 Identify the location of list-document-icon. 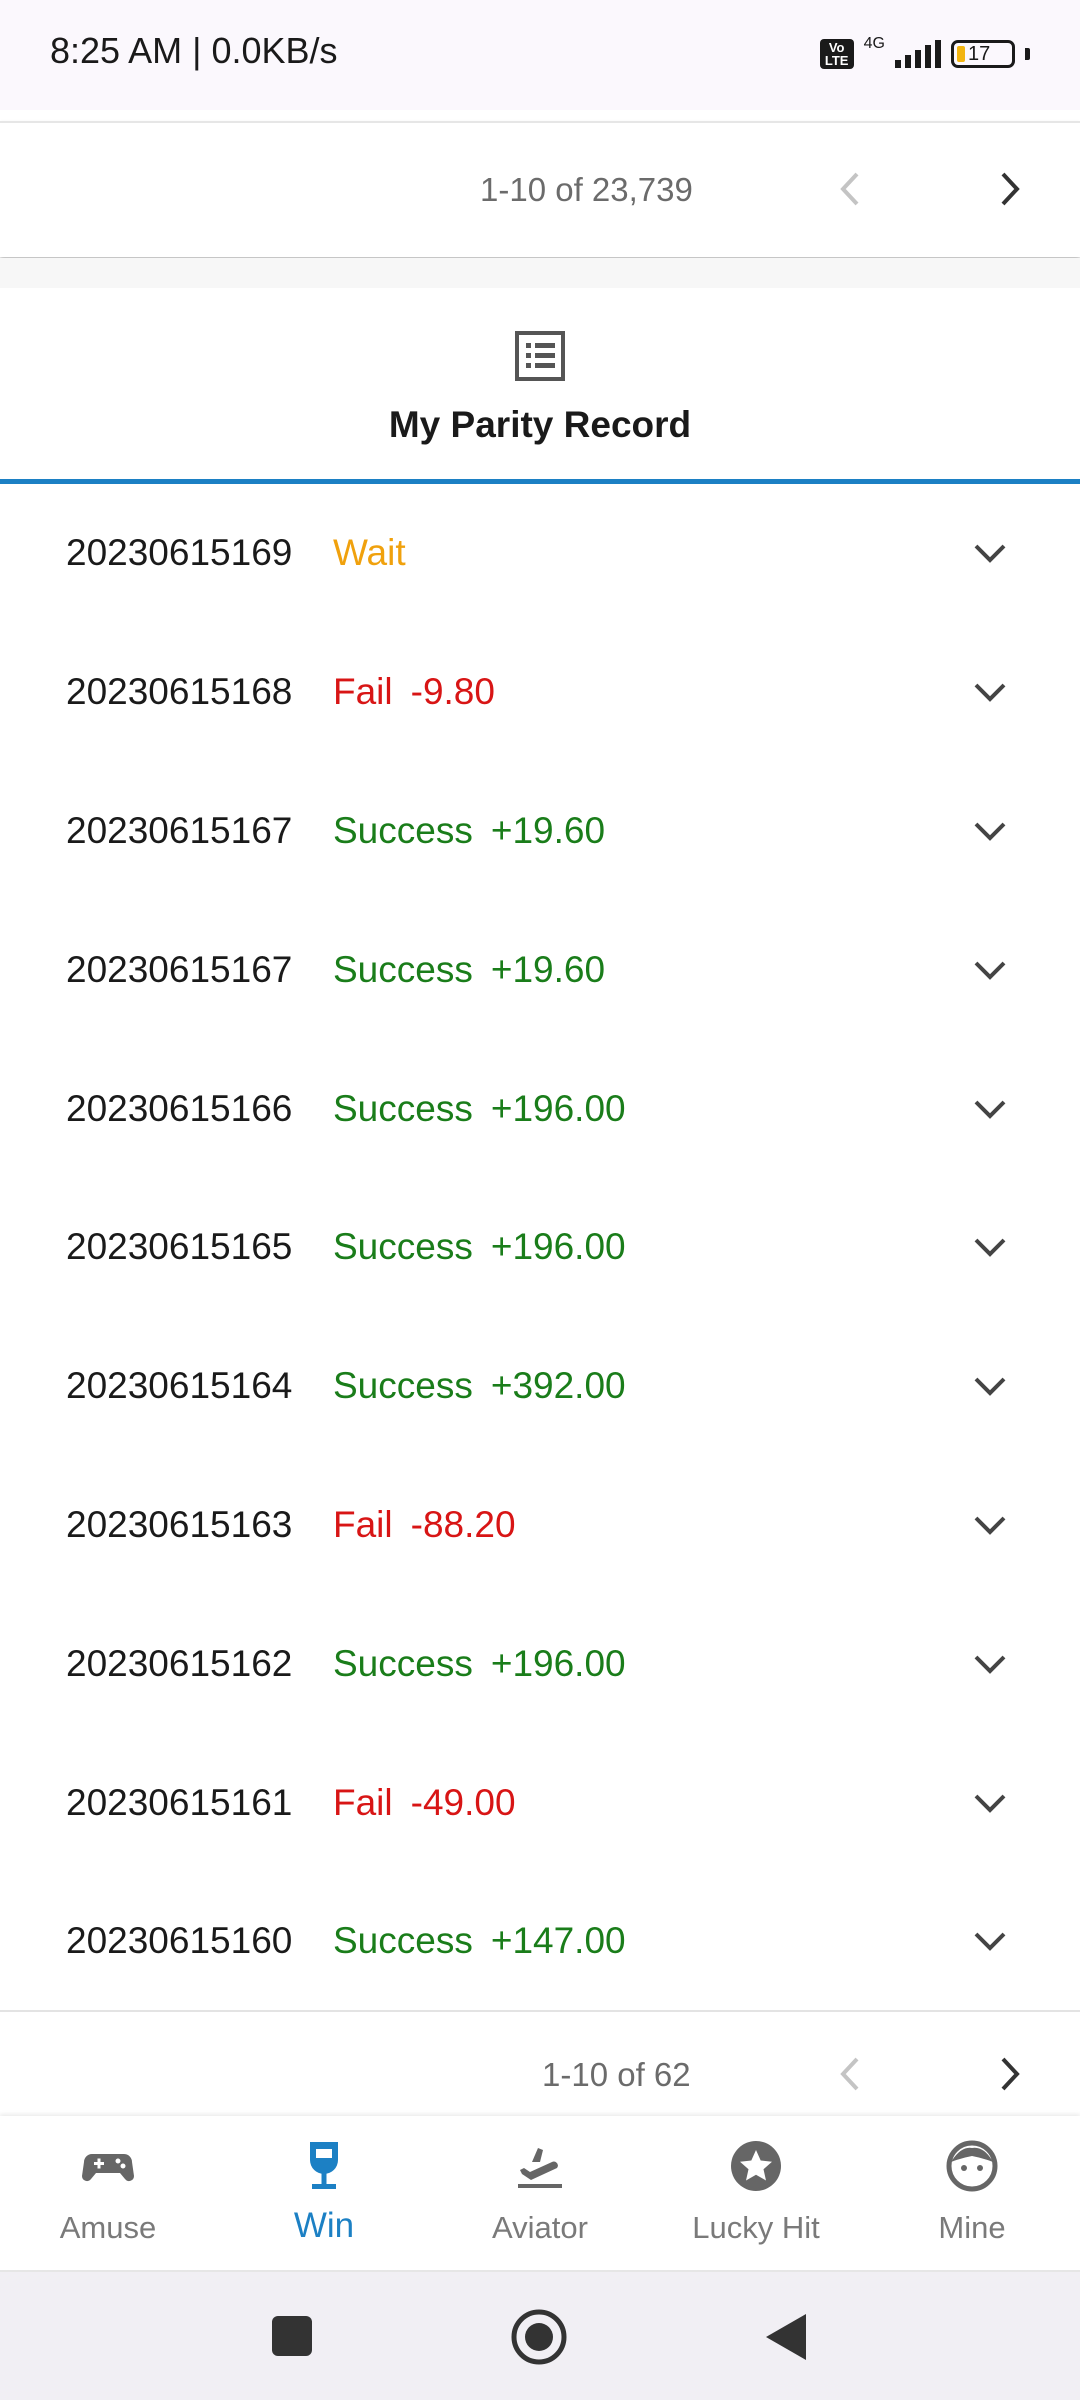
(540, 356).